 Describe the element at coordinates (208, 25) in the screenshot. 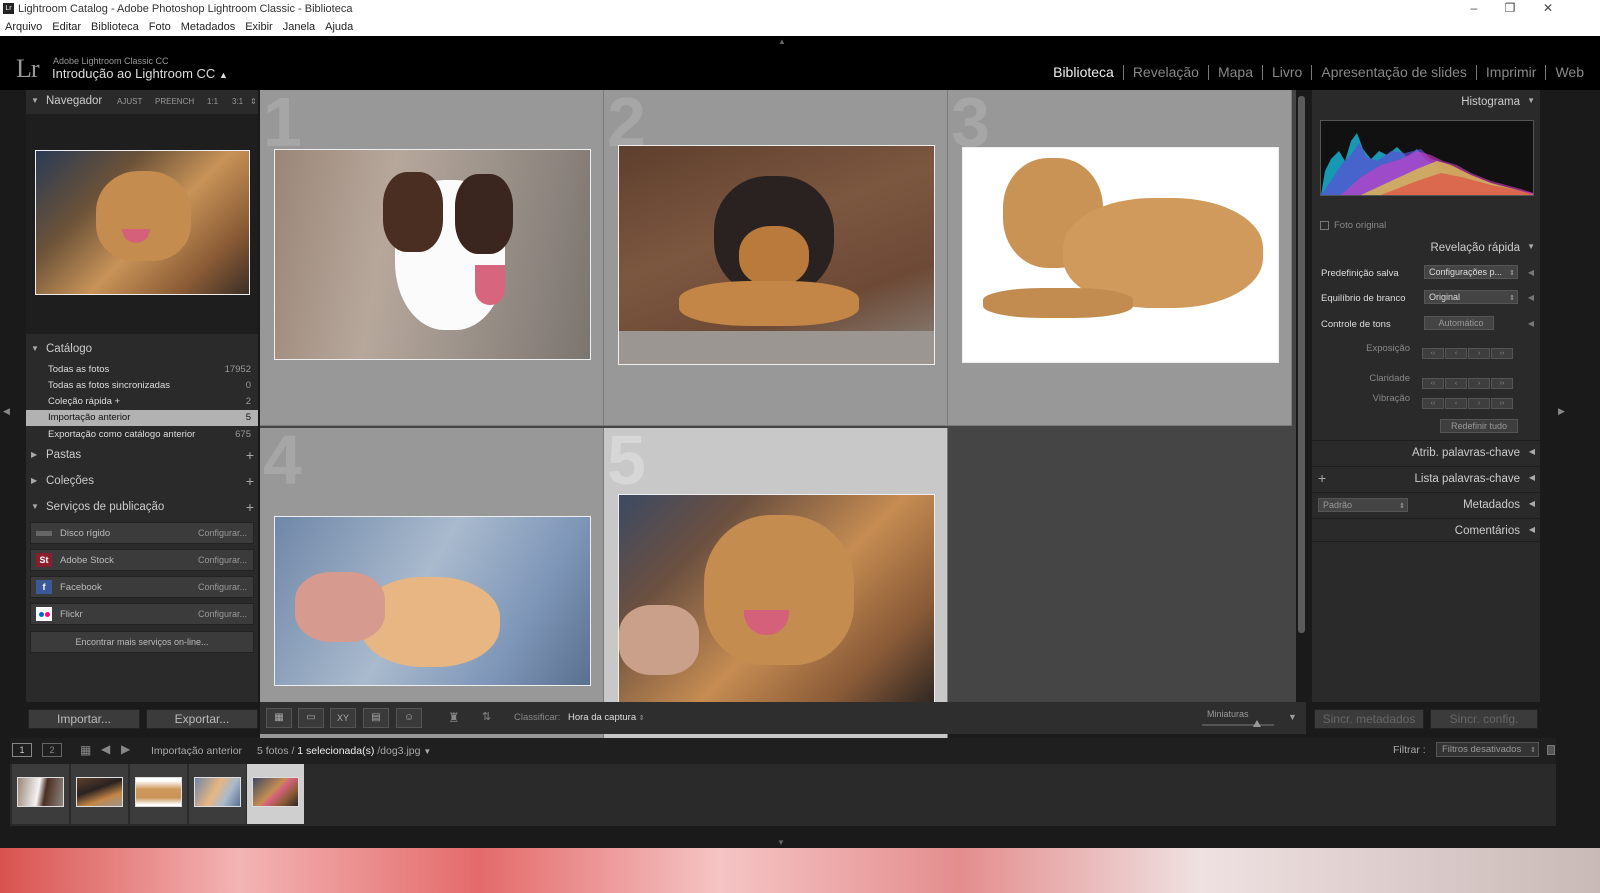

I see `menu-metadados: Metadados` at that location.